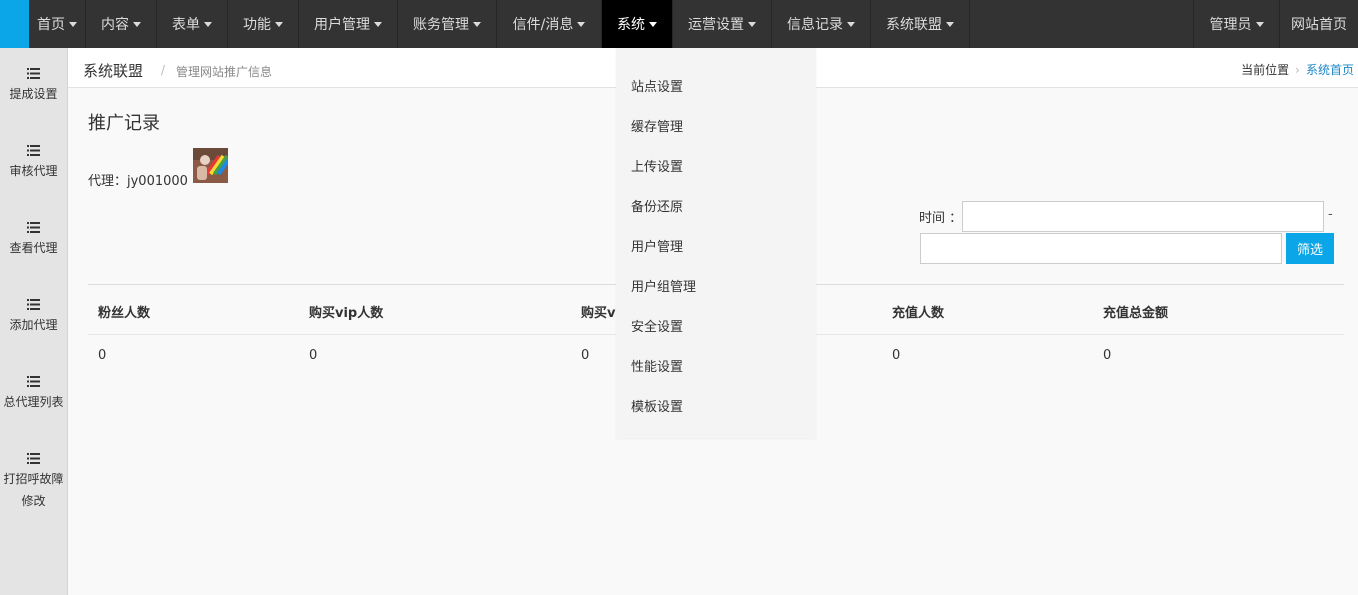 The height and width of the screenshot is (595, 1358). Describe the element at coordinates (663, 285) in the screenshot. I see `menu-item-user-group-management: 用户组管理` at that location.